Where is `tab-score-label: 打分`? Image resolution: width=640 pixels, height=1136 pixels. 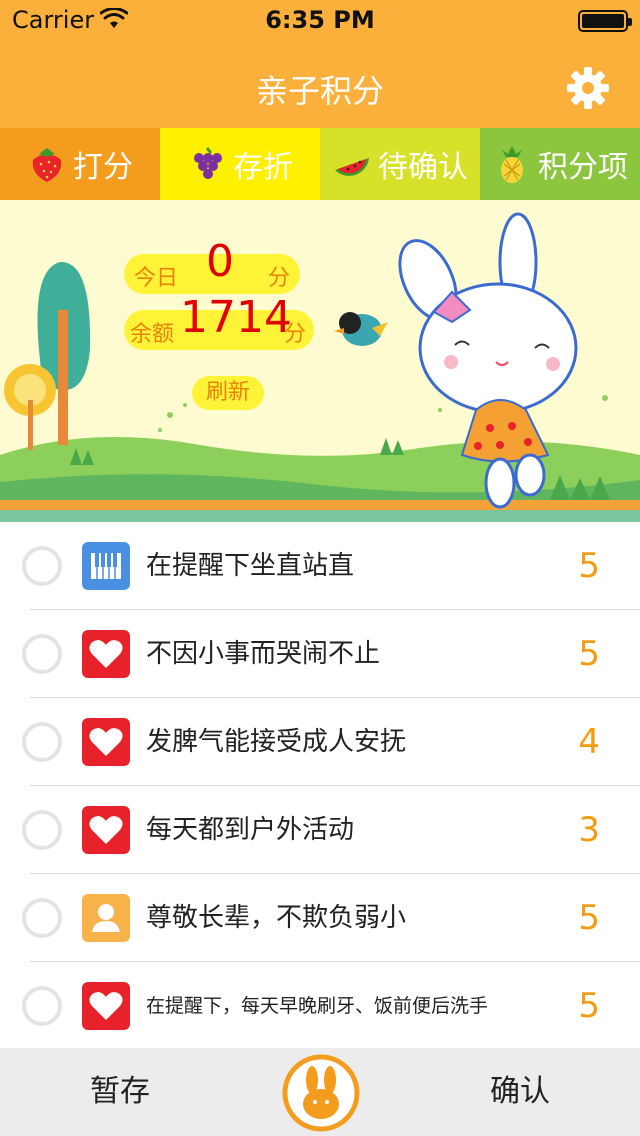
tab-score-label: 打分 is located at coordinates (103, 167).